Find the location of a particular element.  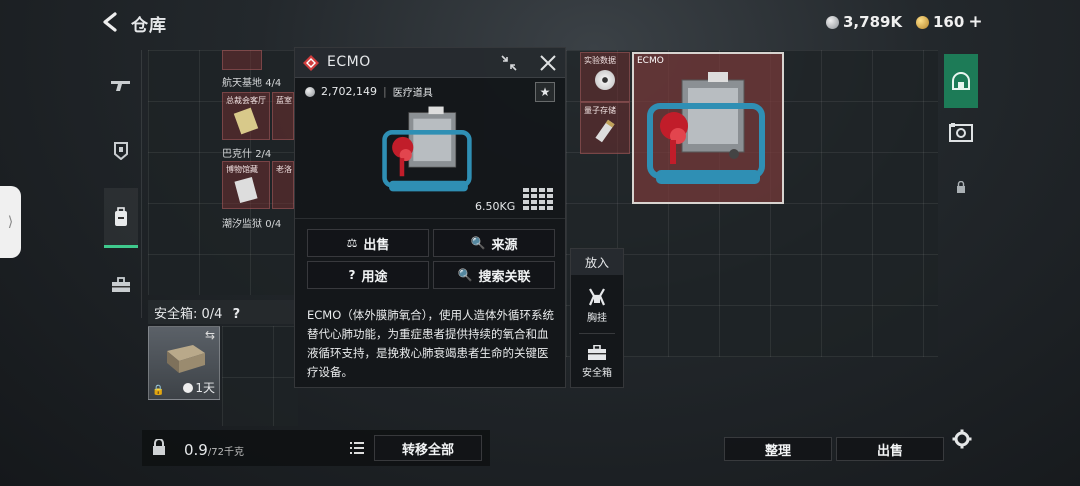

silver-amount: 3,789K is located at coordinates (873, 22).